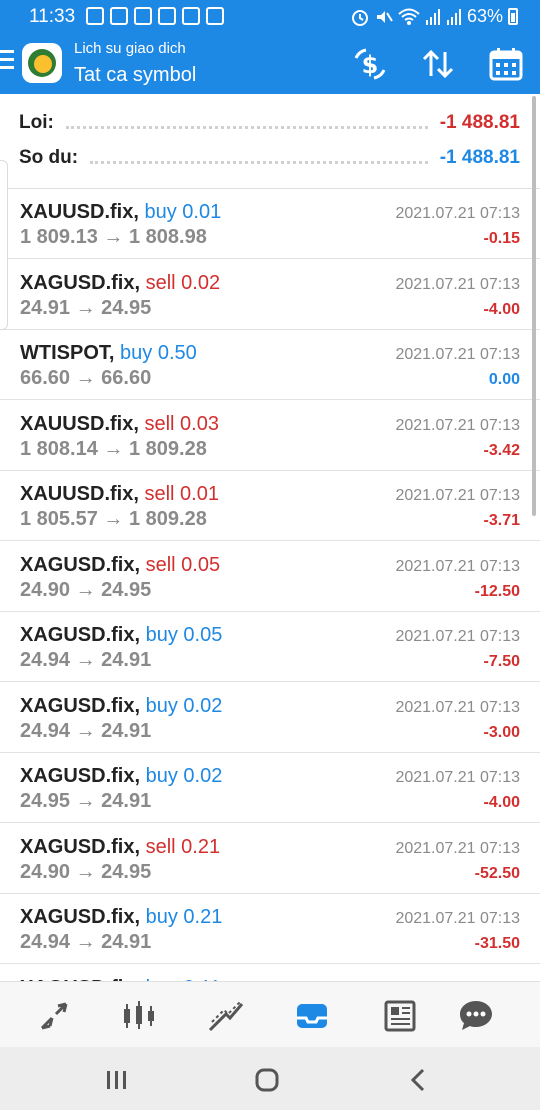 The image size is (540, 1110). I want to click on trade-prices: 1 809.13 → 1 808.98, so click(113, 237).